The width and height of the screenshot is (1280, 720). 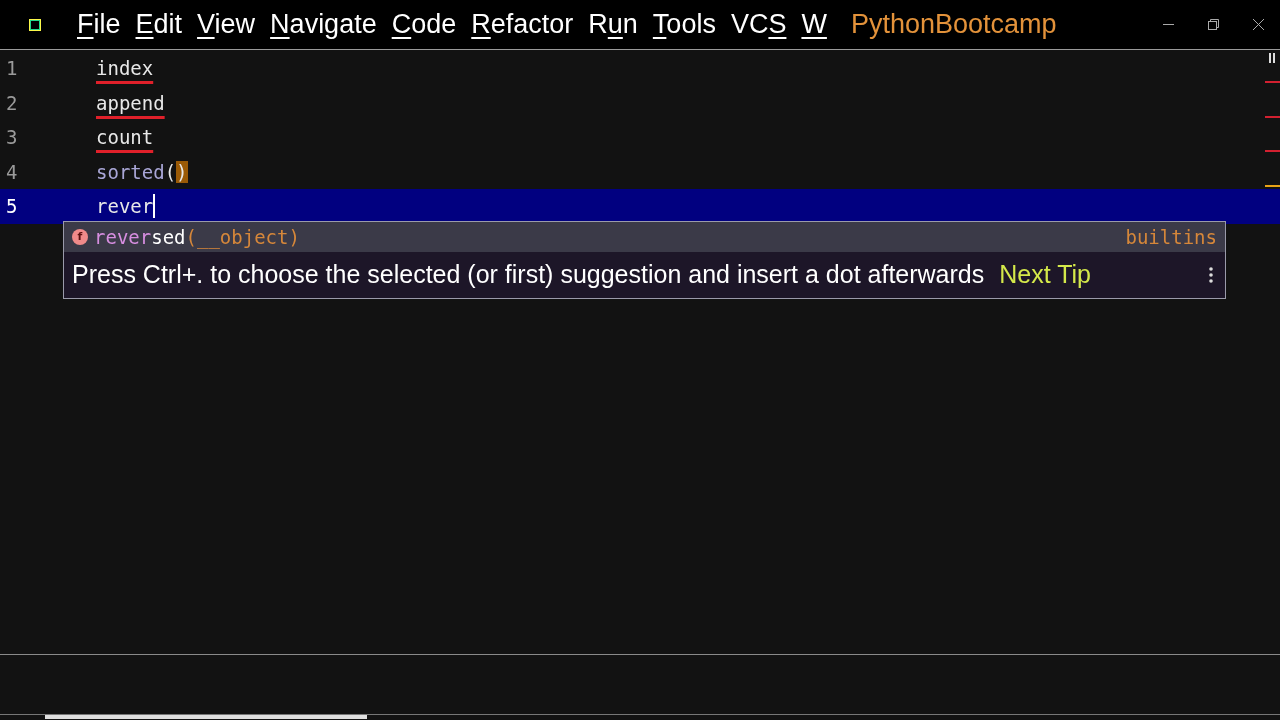 What do you see at coordinates (125, 137) in the screenshot?
I see `code-line: count` at bounding box center [125, 137].